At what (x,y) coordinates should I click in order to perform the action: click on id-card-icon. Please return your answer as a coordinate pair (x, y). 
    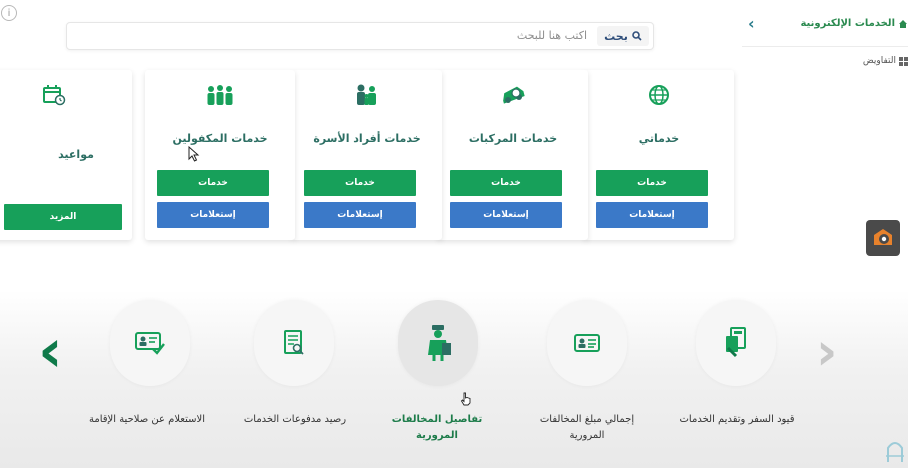
    Looking at the image, I should click on (587, 343).